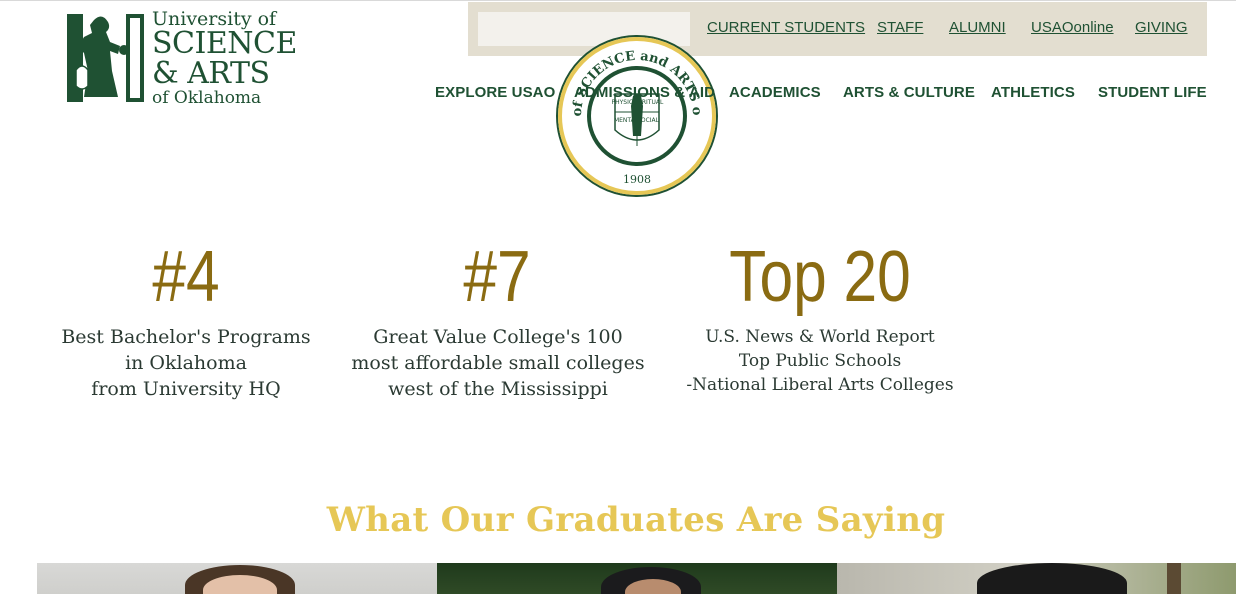  What do you see at coordinates (644, 92) in the screenshot?
I see `nav-admissions-aid: ADMISSIONS & AID` at bounding box center [644, 92].